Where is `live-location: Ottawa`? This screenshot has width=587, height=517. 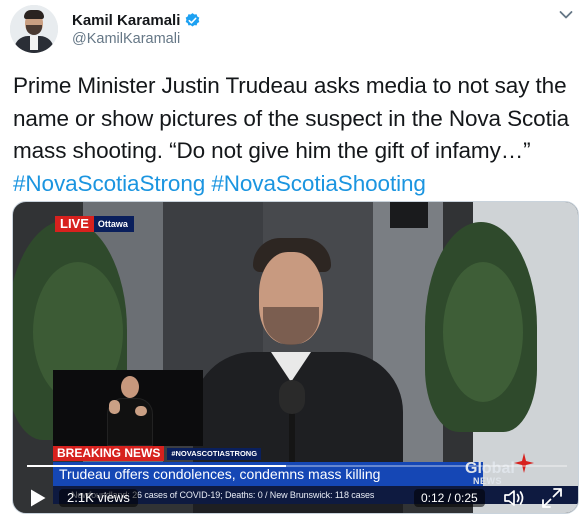 live-location: Ottawa is located at coordinates (113, 224).